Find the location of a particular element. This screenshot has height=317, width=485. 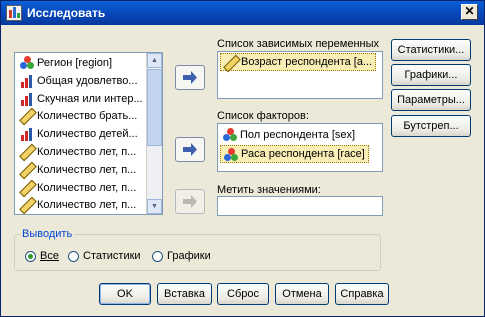

source-list-item: Регион [region] is located at coordinates (66, 63).